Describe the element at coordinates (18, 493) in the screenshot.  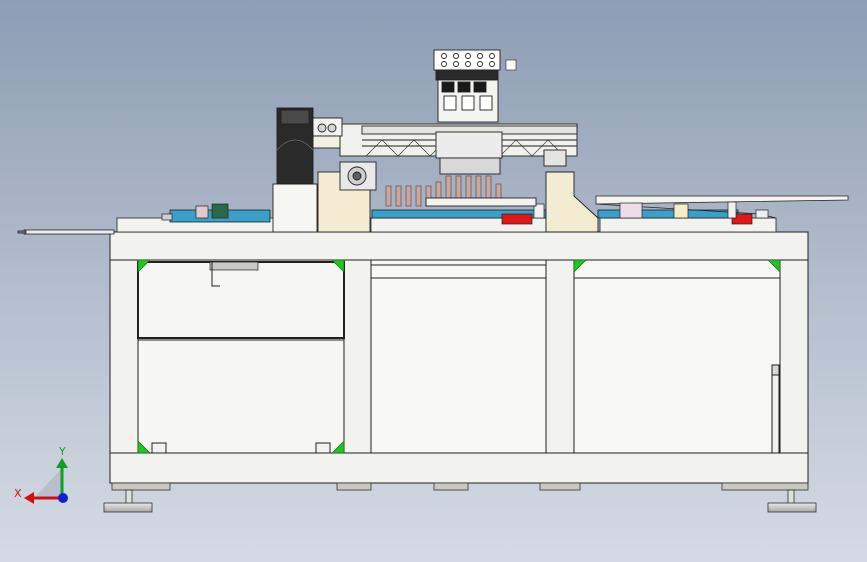
I see `x-axis-label: X` at that location.